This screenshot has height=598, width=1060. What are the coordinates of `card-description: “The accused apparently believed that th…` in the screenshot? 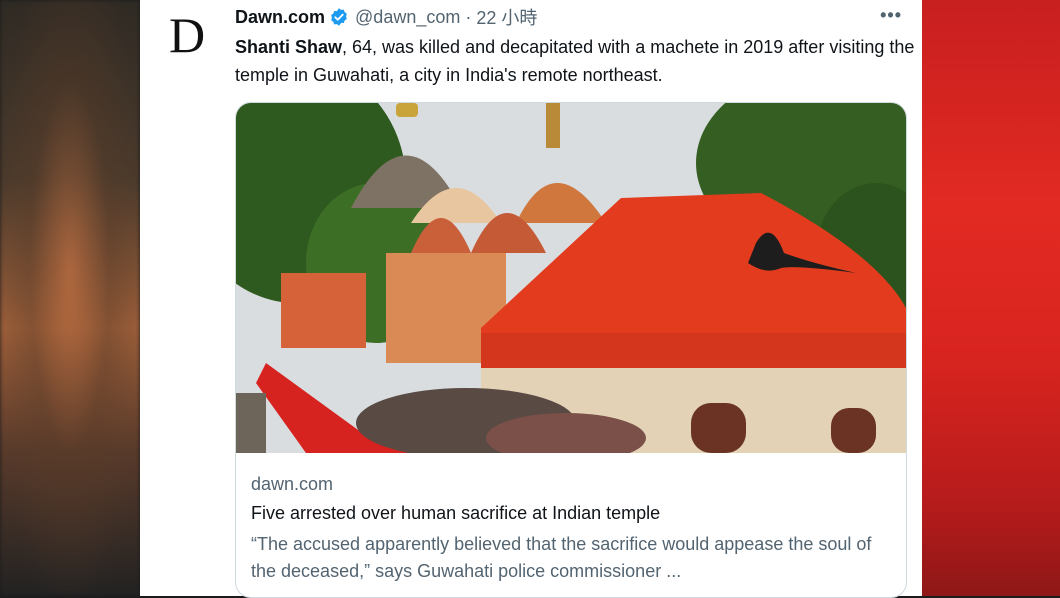 It's located at (571, 558).